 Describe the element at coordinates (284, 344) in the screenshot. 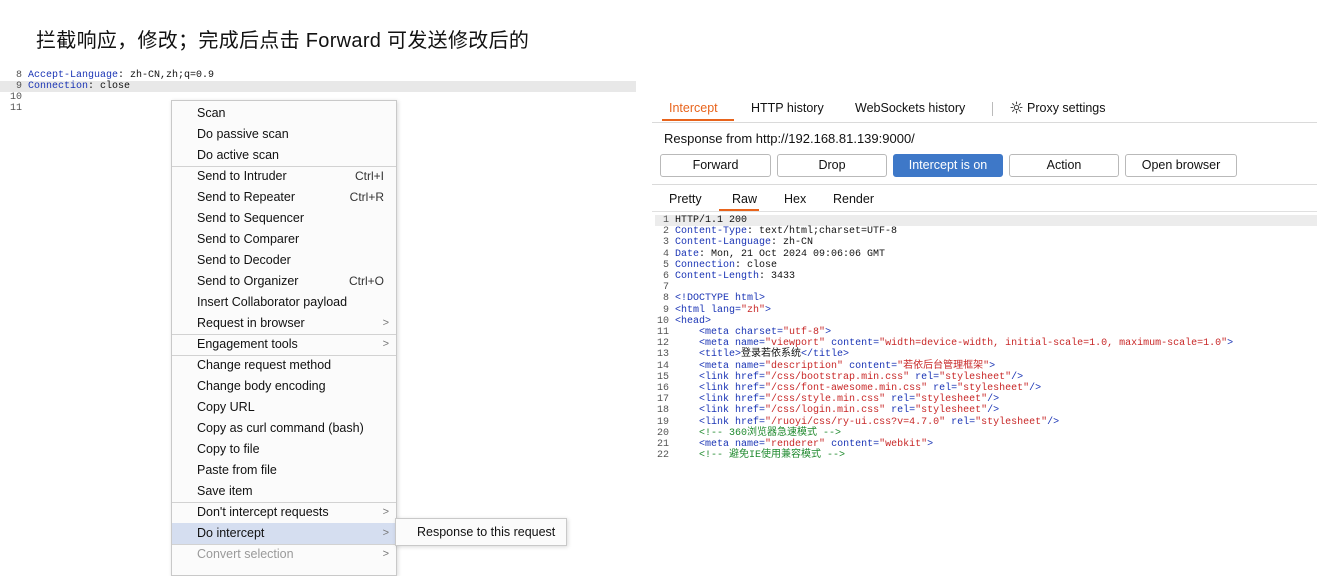

I see `menu-item-engagement-tools: Engagement tools >` at that location.